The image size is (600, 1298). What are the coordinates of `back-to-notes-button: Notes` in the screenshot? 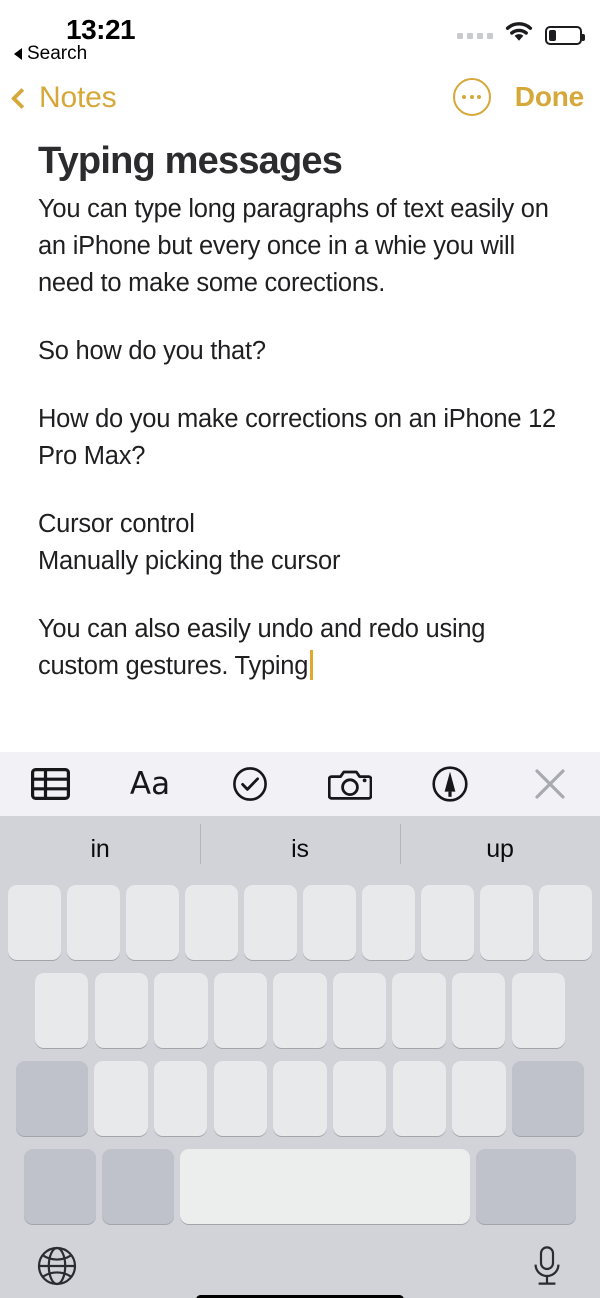 It's located at (63, 98).